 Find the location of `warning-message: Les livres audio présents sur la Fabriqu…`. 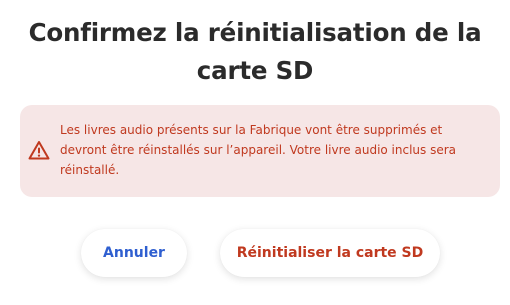

warning-message: Les livres audio présents sur la Fabriqu… is located at coordinates (258, 150).